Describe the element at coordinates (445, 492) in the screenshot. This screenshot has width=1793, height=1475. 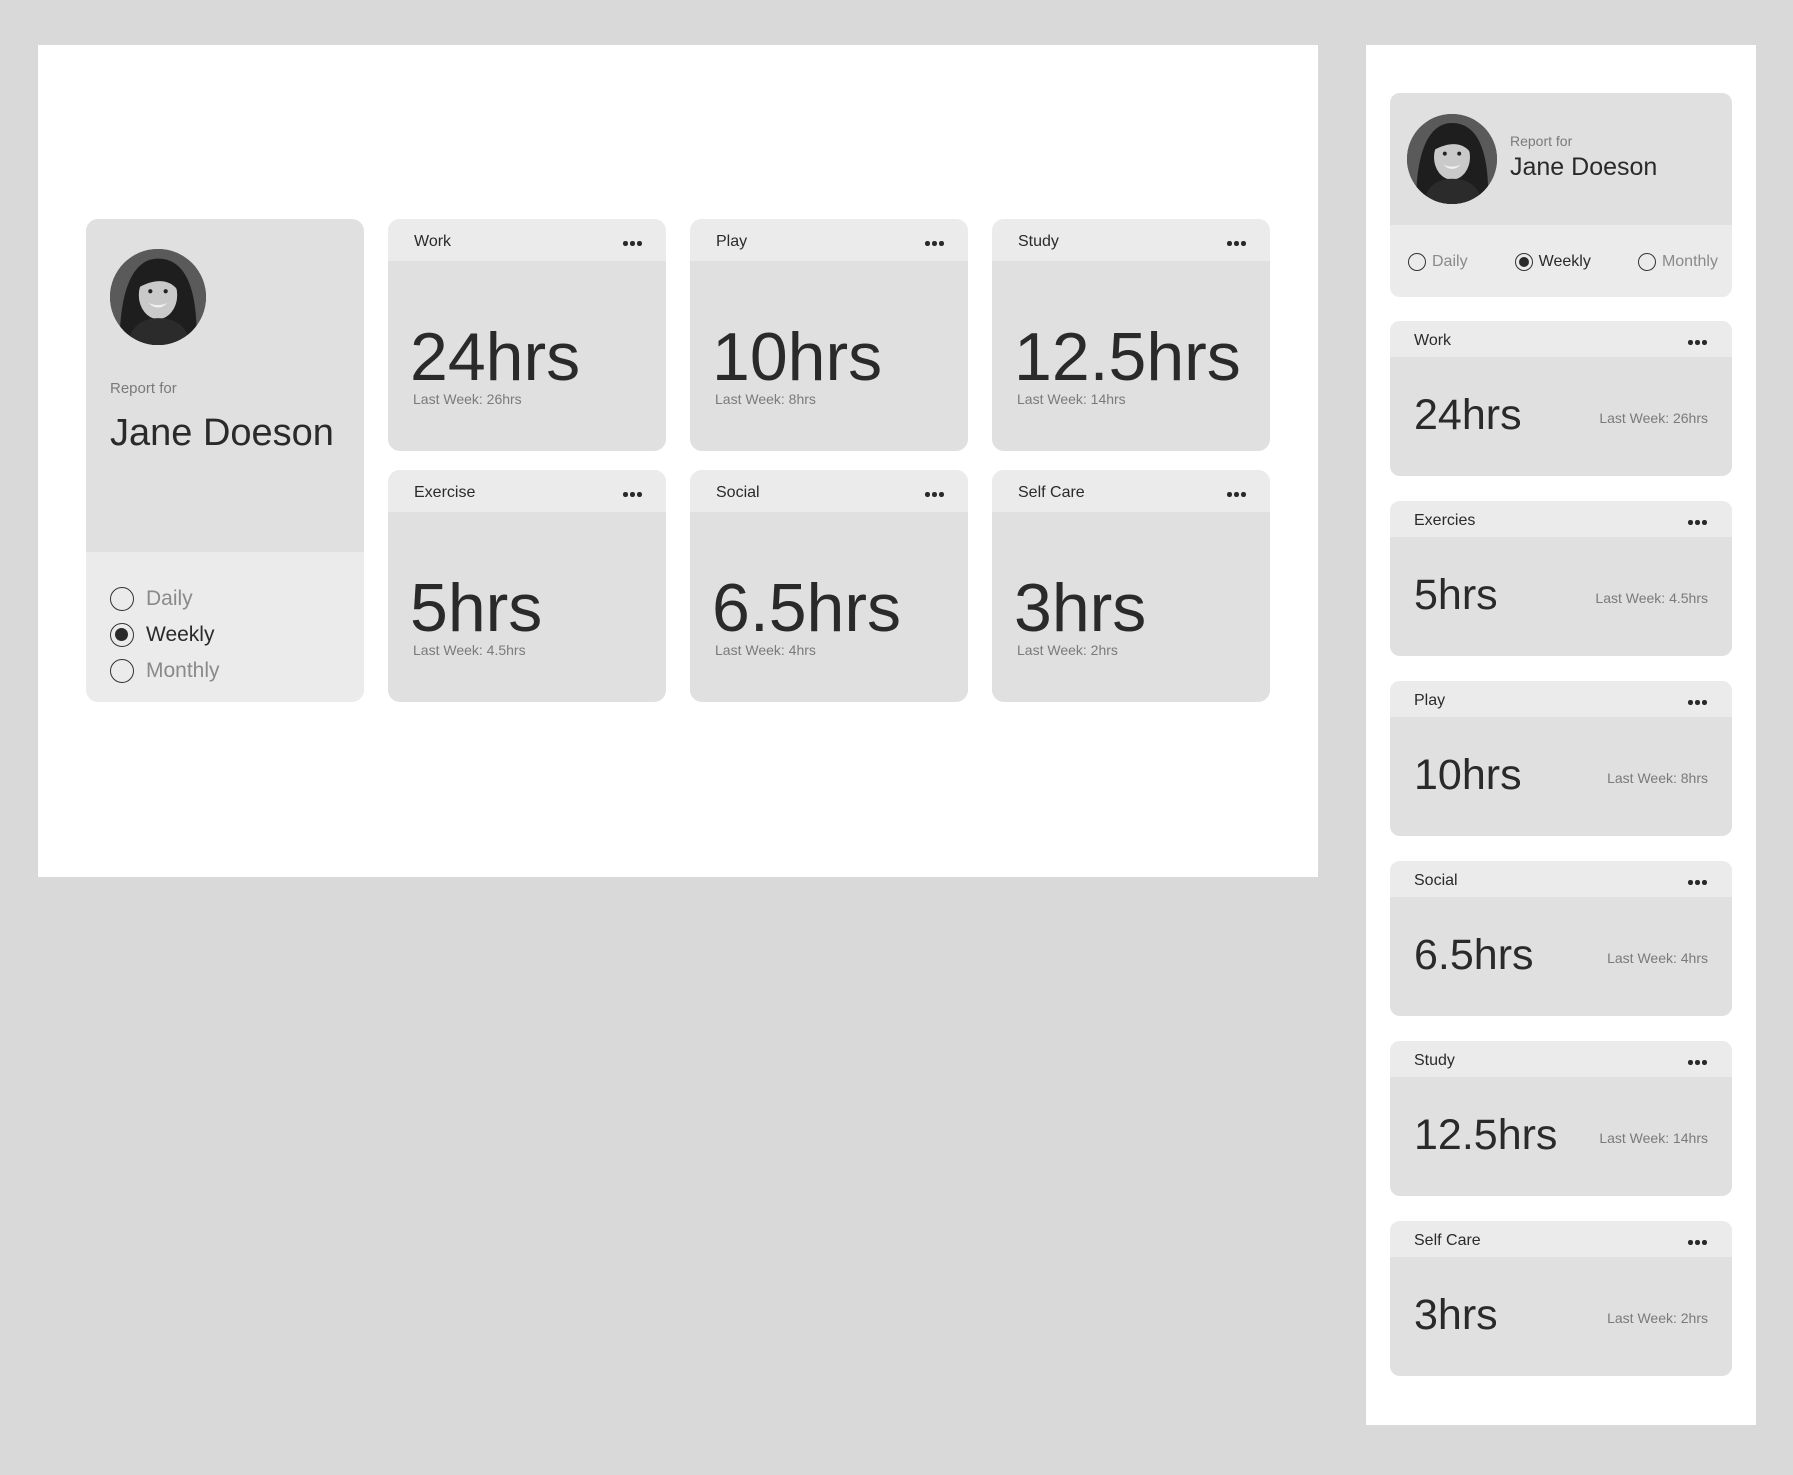
I see `card-title: Exercise` at that location.